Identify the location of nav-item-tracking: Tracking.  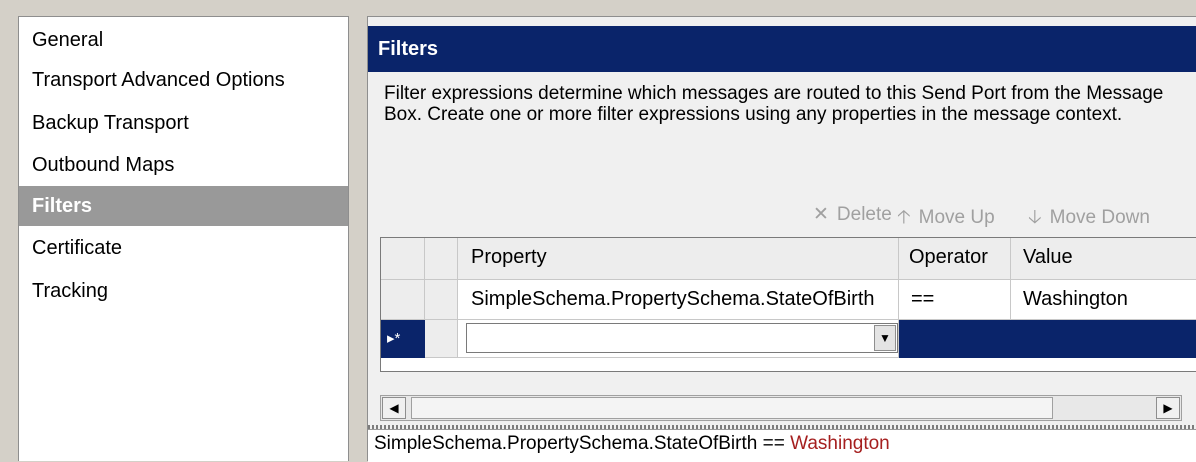
(183, 291).